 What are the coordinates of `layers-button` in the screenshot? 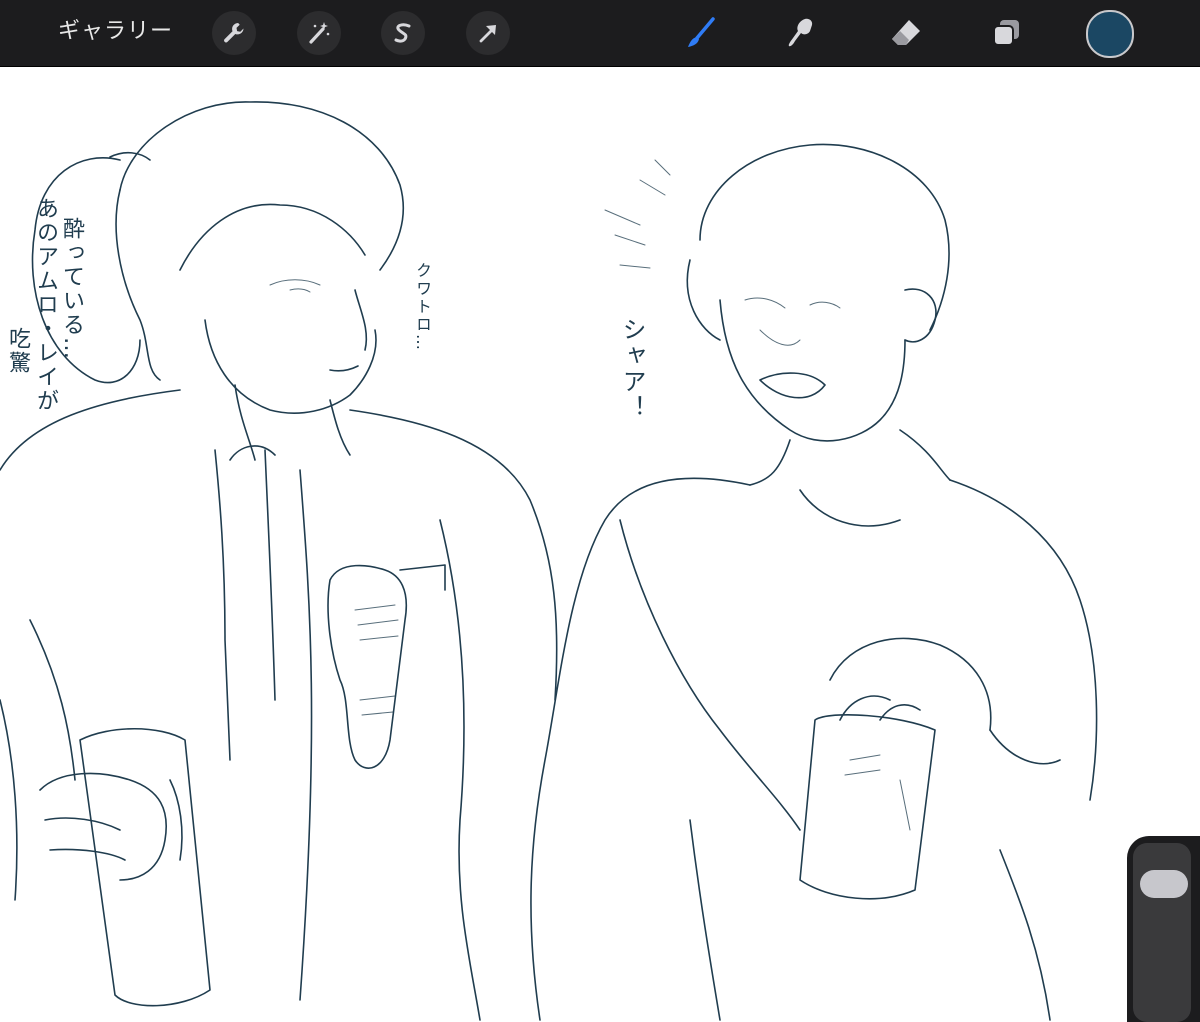 It's located at (1006, 33).